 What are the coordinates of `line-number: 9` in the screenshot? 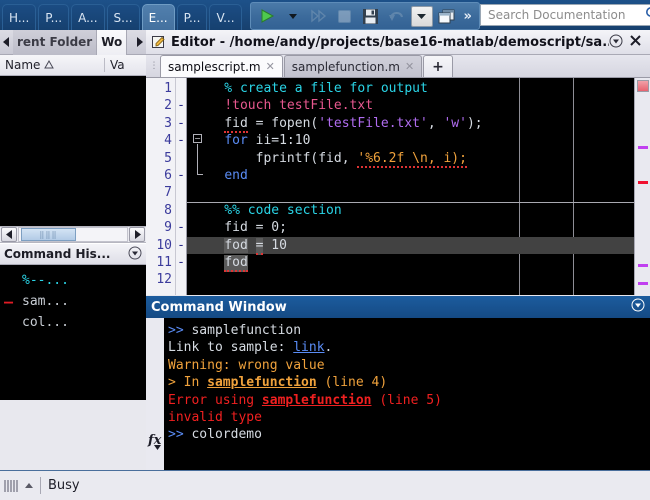 It's located at (168, 228).